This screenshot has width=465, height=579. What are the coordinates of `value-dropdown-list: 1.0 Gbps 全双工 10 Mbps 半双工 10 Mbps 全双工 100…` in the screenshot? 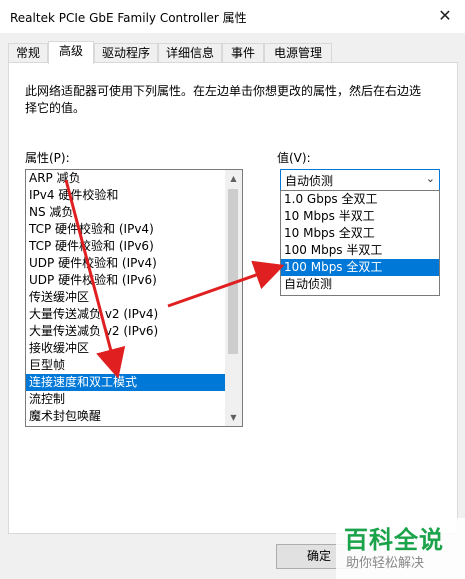 It's located at (360, 243).